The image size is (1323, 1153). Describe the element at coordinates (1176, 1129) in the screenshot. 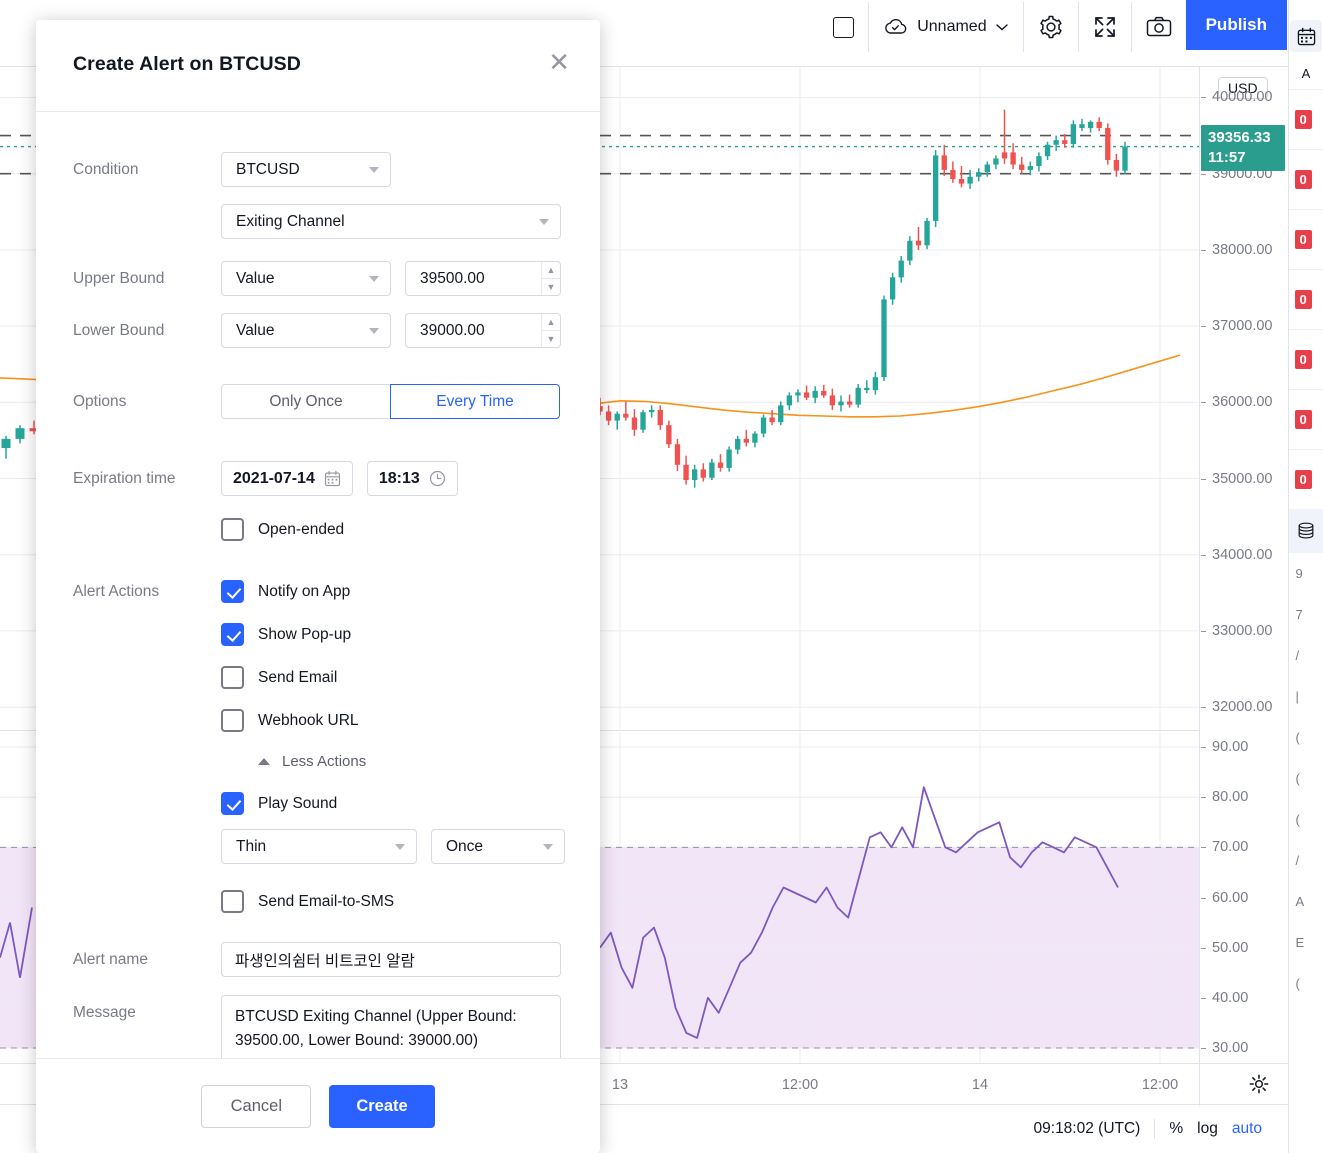

I see `percent-scale-toggle: %` at that location.